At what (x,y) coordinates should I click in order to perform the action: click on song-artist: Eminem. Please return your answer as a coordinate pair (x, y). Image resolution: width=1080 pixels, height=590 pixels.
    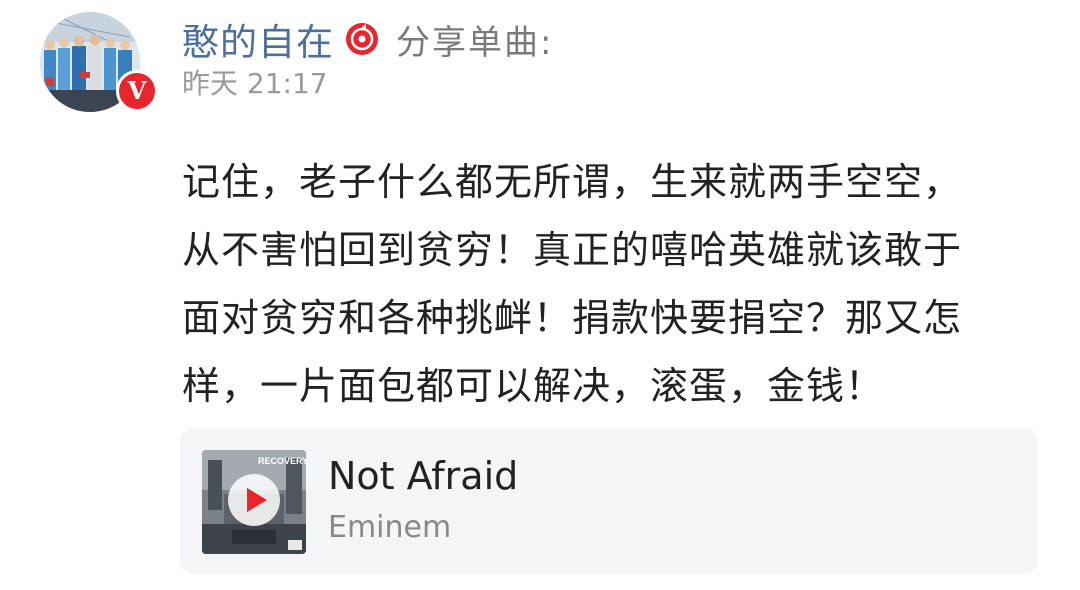
    Looking at the image, I should click on (389, 527).